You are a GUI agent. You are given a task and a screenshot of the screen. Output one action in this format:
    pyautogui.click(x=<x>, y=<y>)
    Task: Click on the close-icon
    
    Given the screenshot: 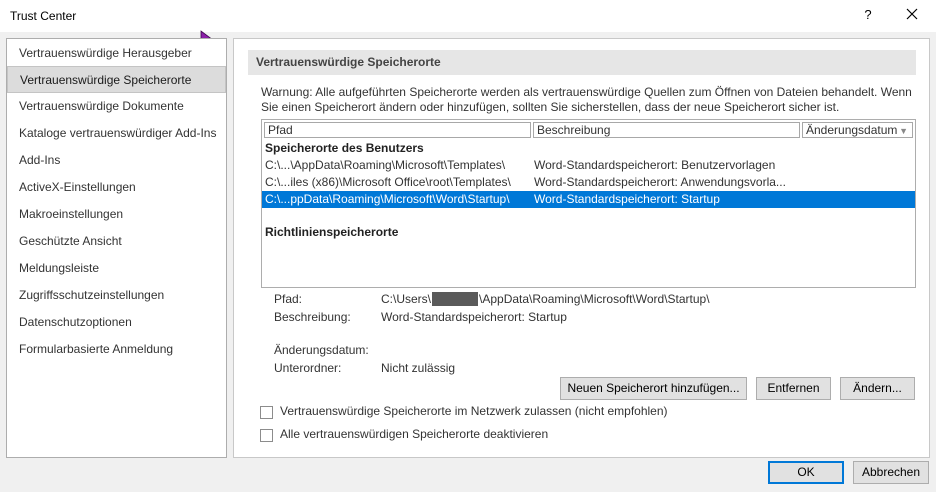 What is the action you would take?
    pyautogui.click(x=912, y=14)
    